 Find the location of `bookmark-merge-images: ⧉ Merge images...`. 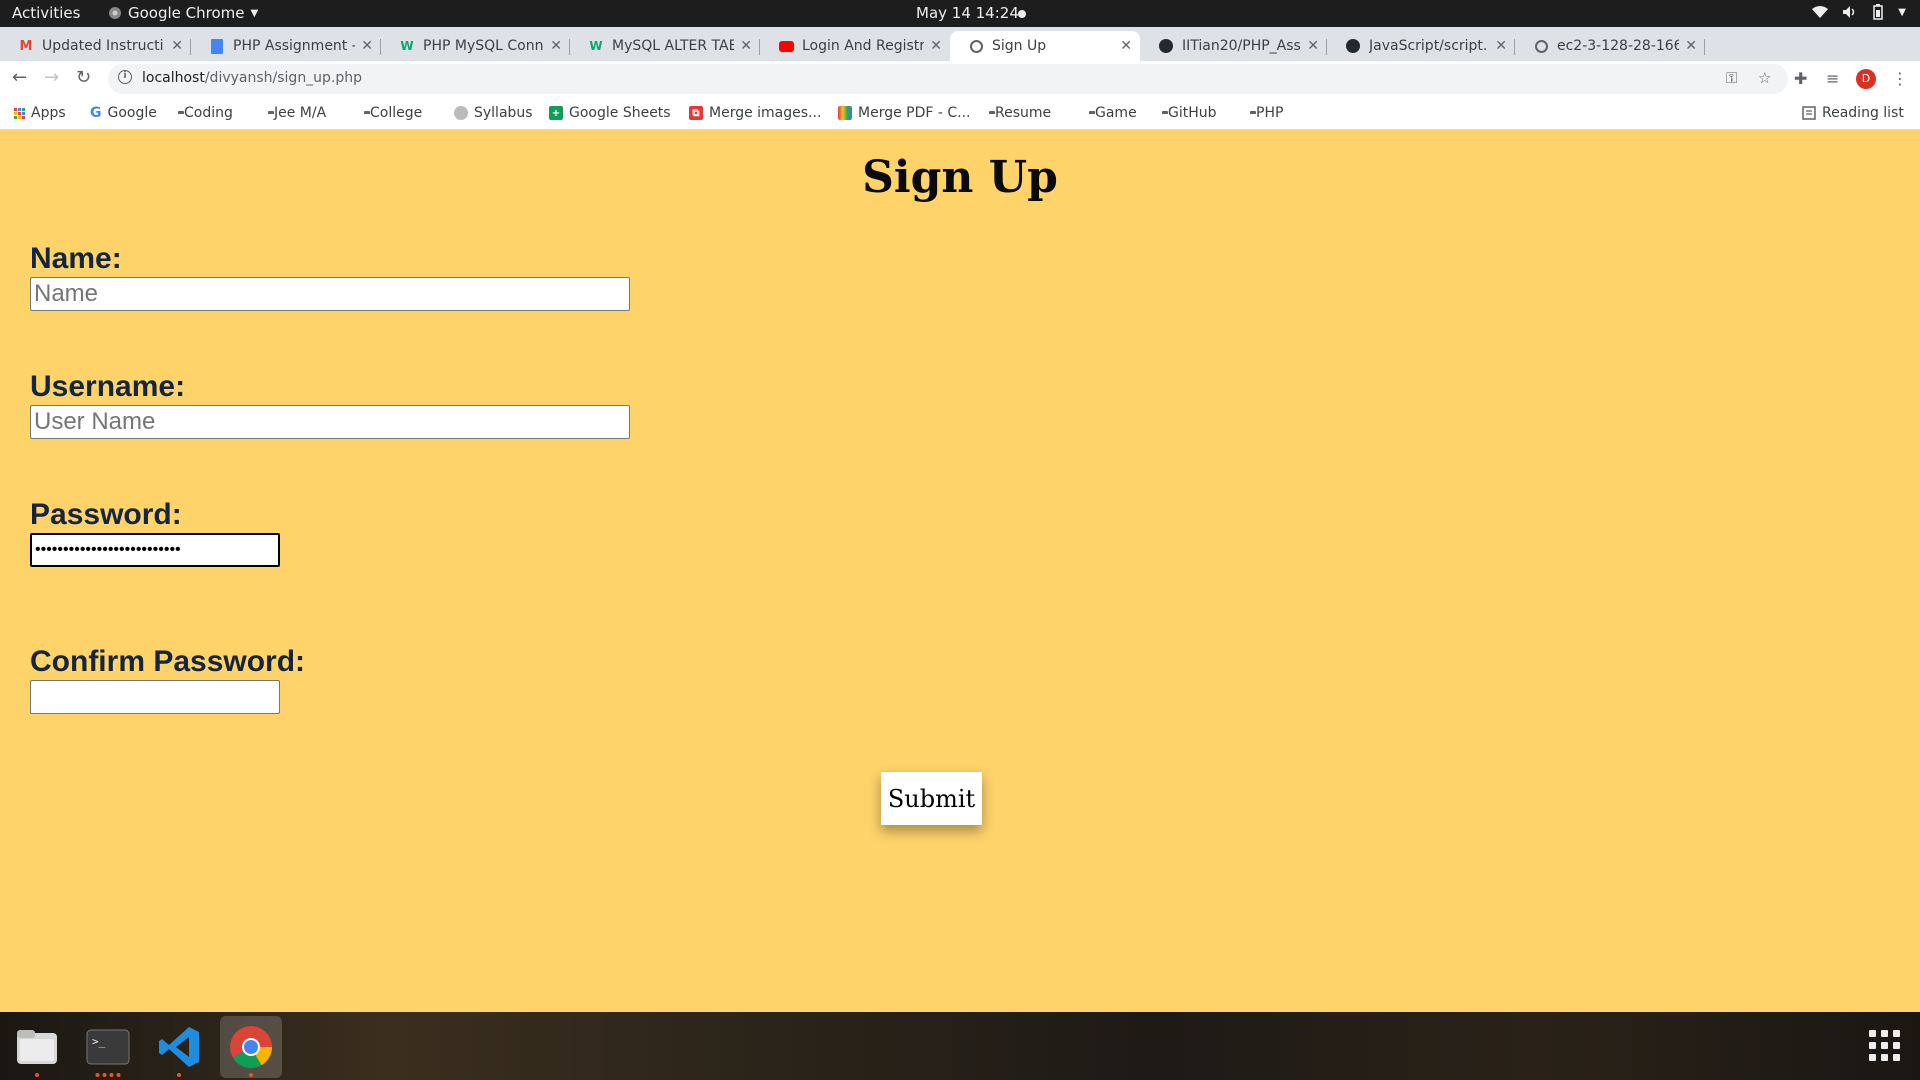

bookmark-merge-images: ⧉ Merge images... is located at coordinates (755, 113).